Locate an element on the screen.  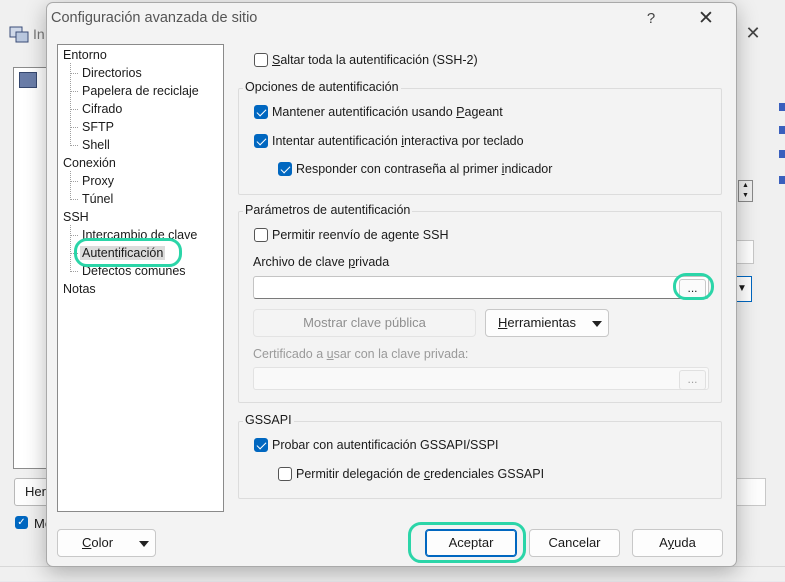
close-icon: ✕ is located at coordinates (706, 19).